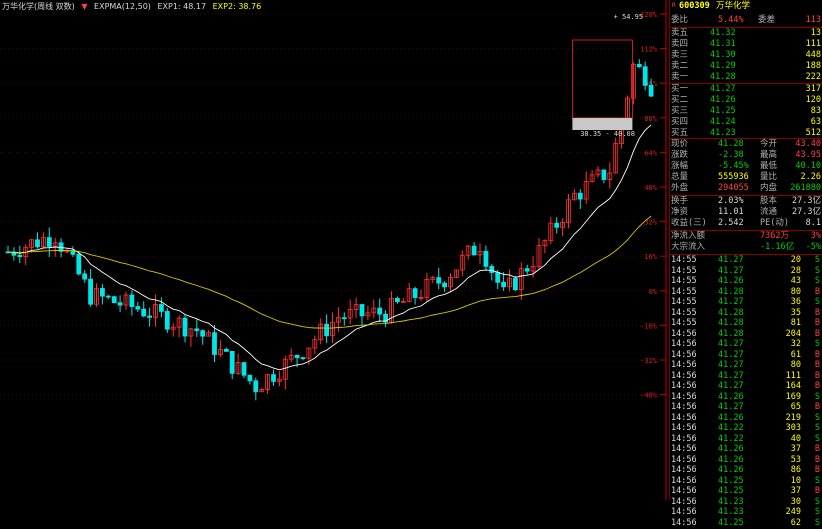  I want to click on level-price: 41.27, so click(723, 89).